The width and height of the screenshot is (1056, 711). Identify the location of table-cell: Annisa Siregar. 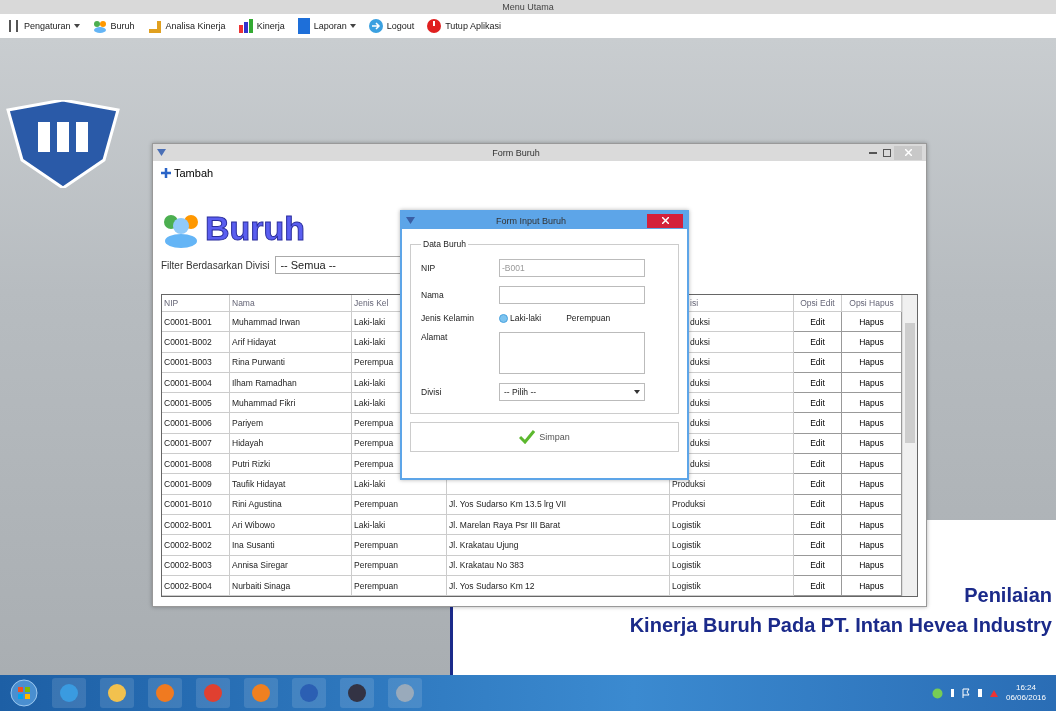
(291, 565).